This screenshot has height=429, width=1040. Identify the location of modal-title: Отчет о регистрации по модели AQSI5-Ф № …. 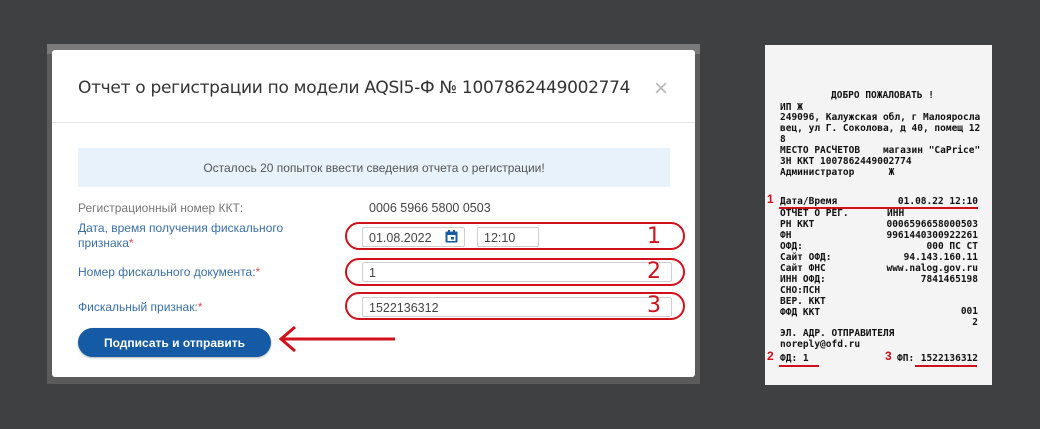
(354, 88).